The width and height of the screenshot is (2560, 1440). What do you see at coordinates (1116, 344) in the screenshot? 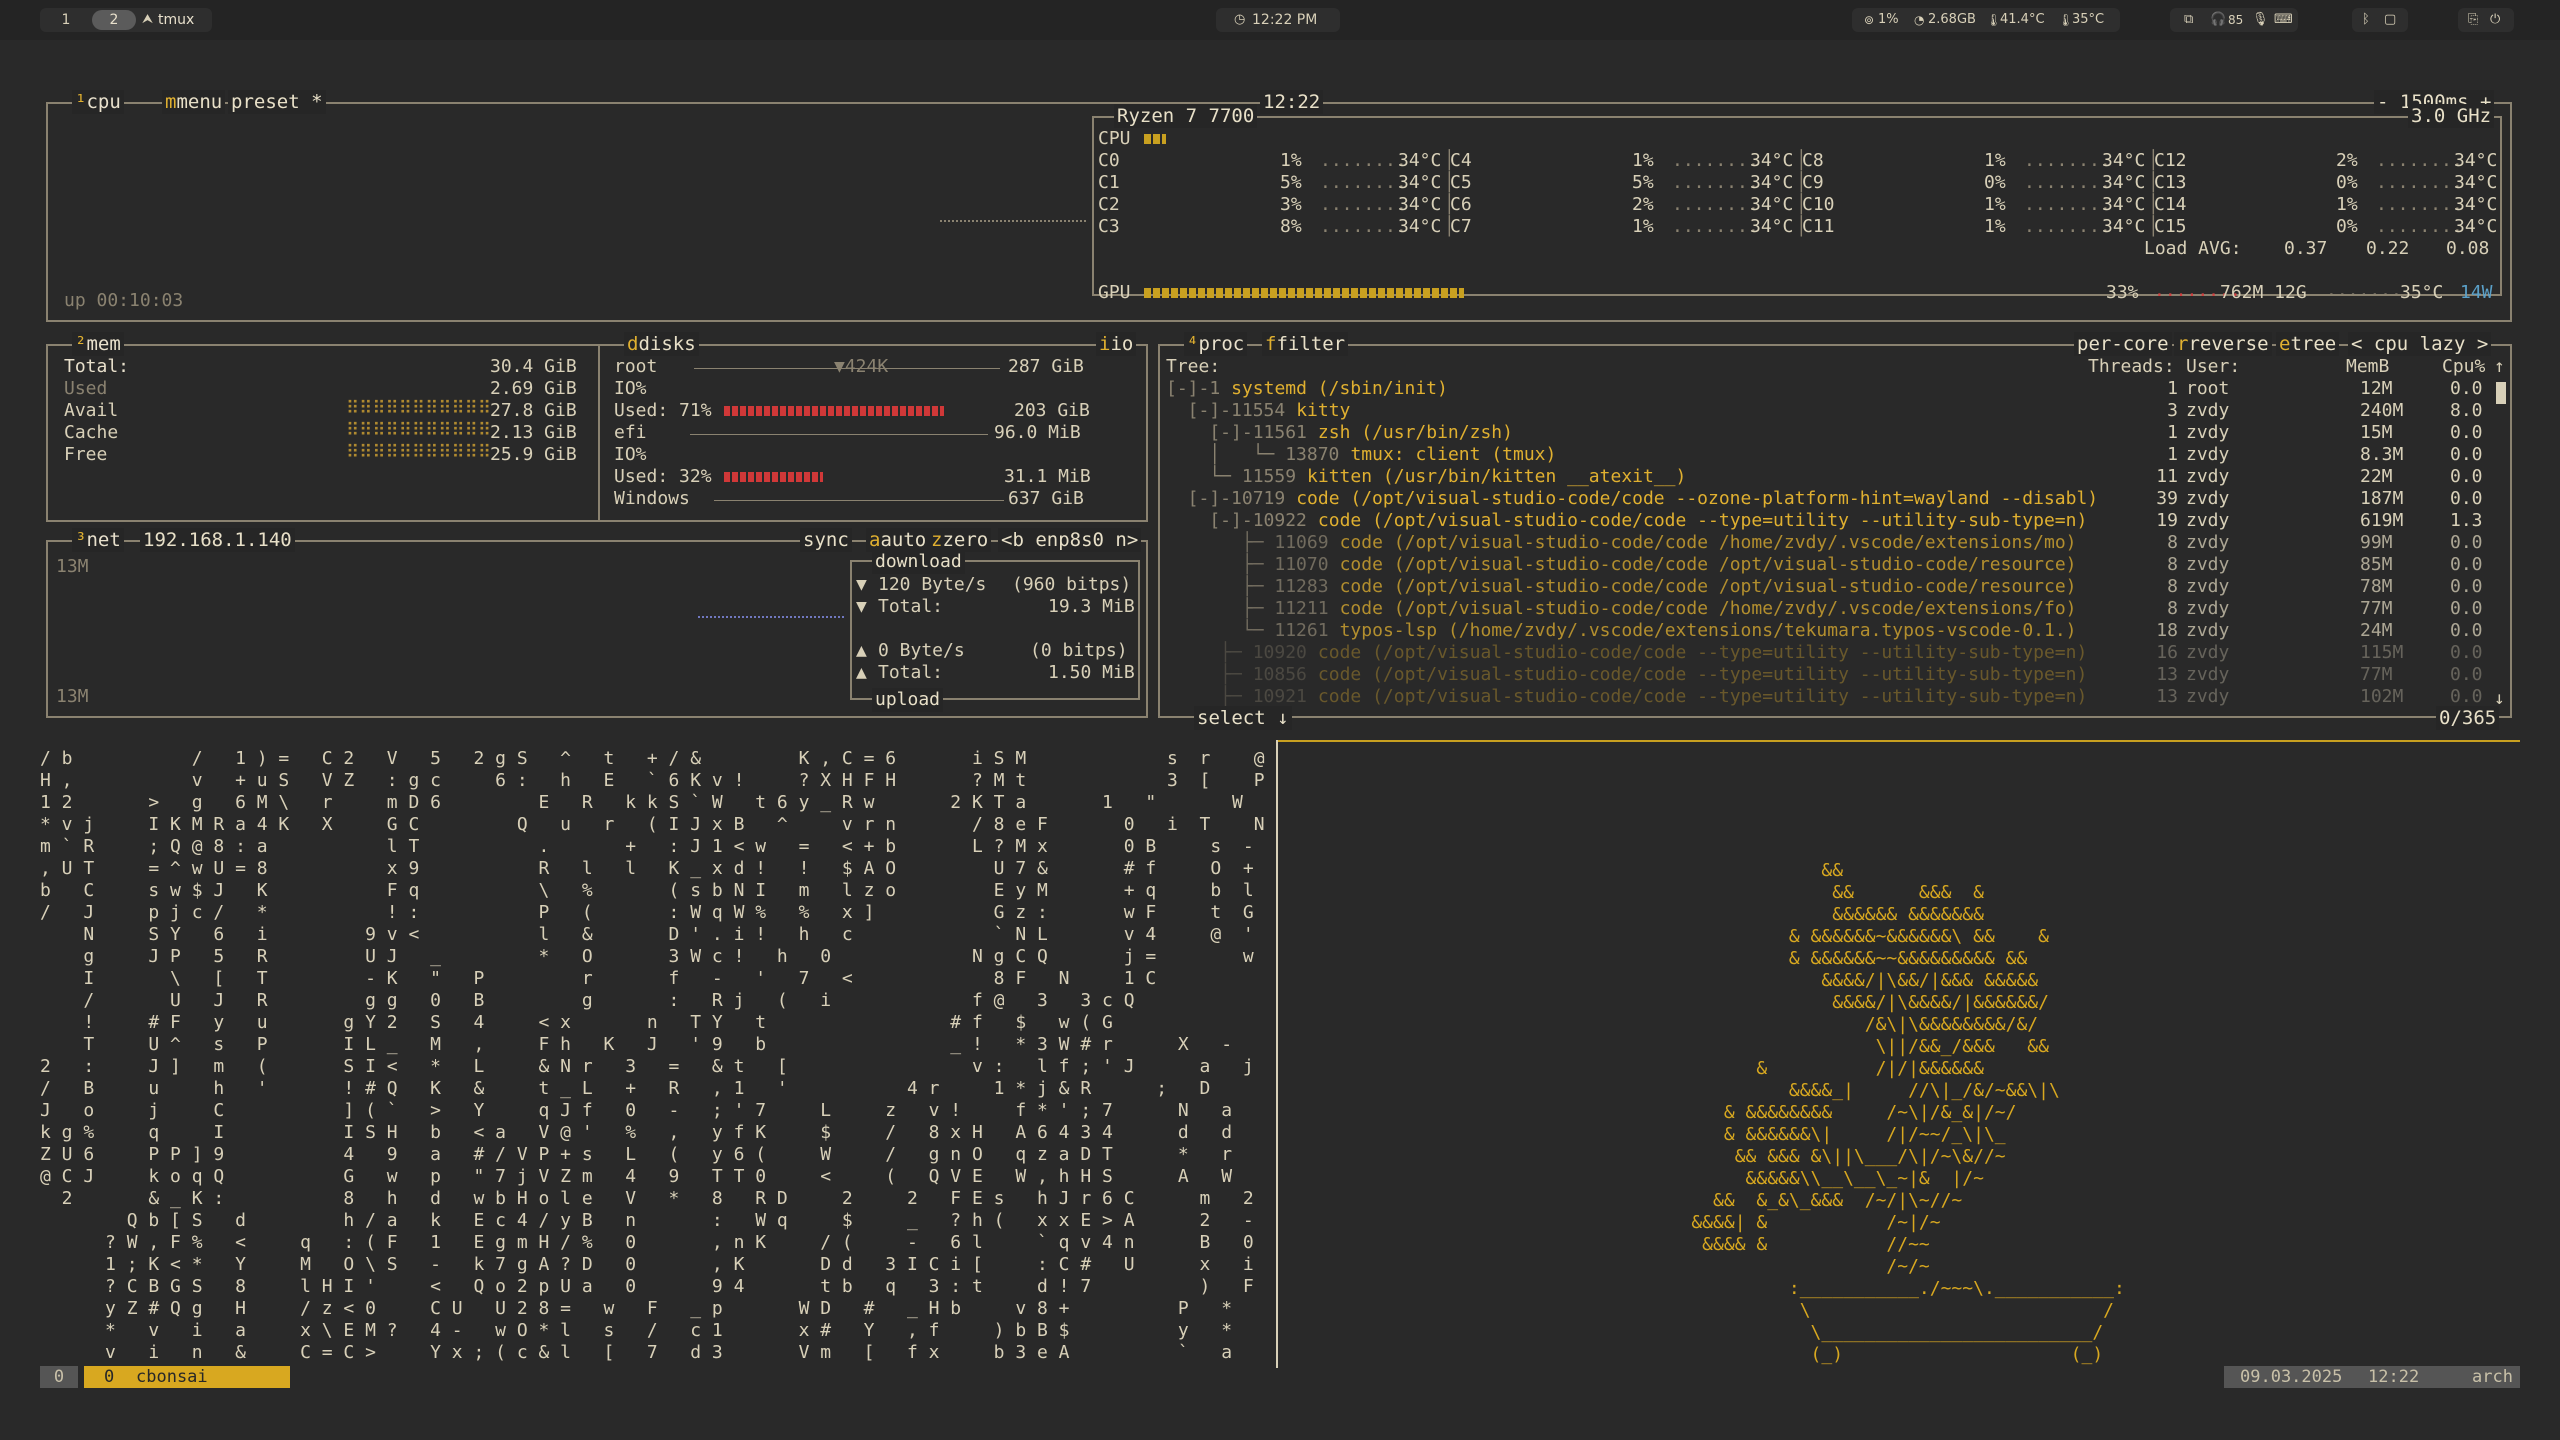
I see `io-toggle: iio` at bounding box center [1116, 344].